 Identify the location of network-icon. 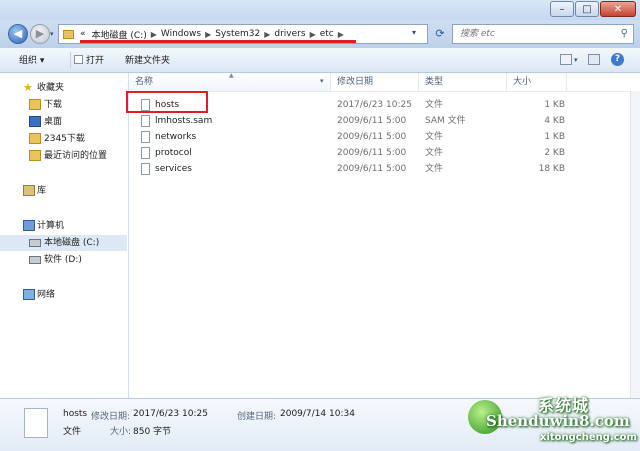
(29, 294).